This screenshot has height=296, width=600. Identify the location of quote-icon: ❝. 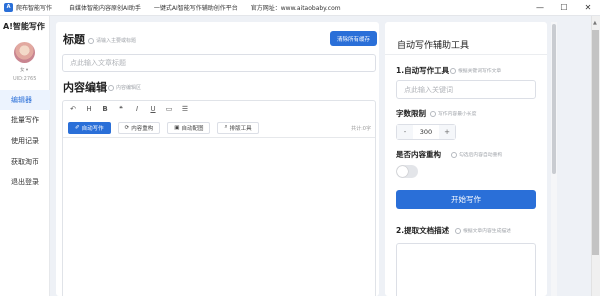
(121, 109).